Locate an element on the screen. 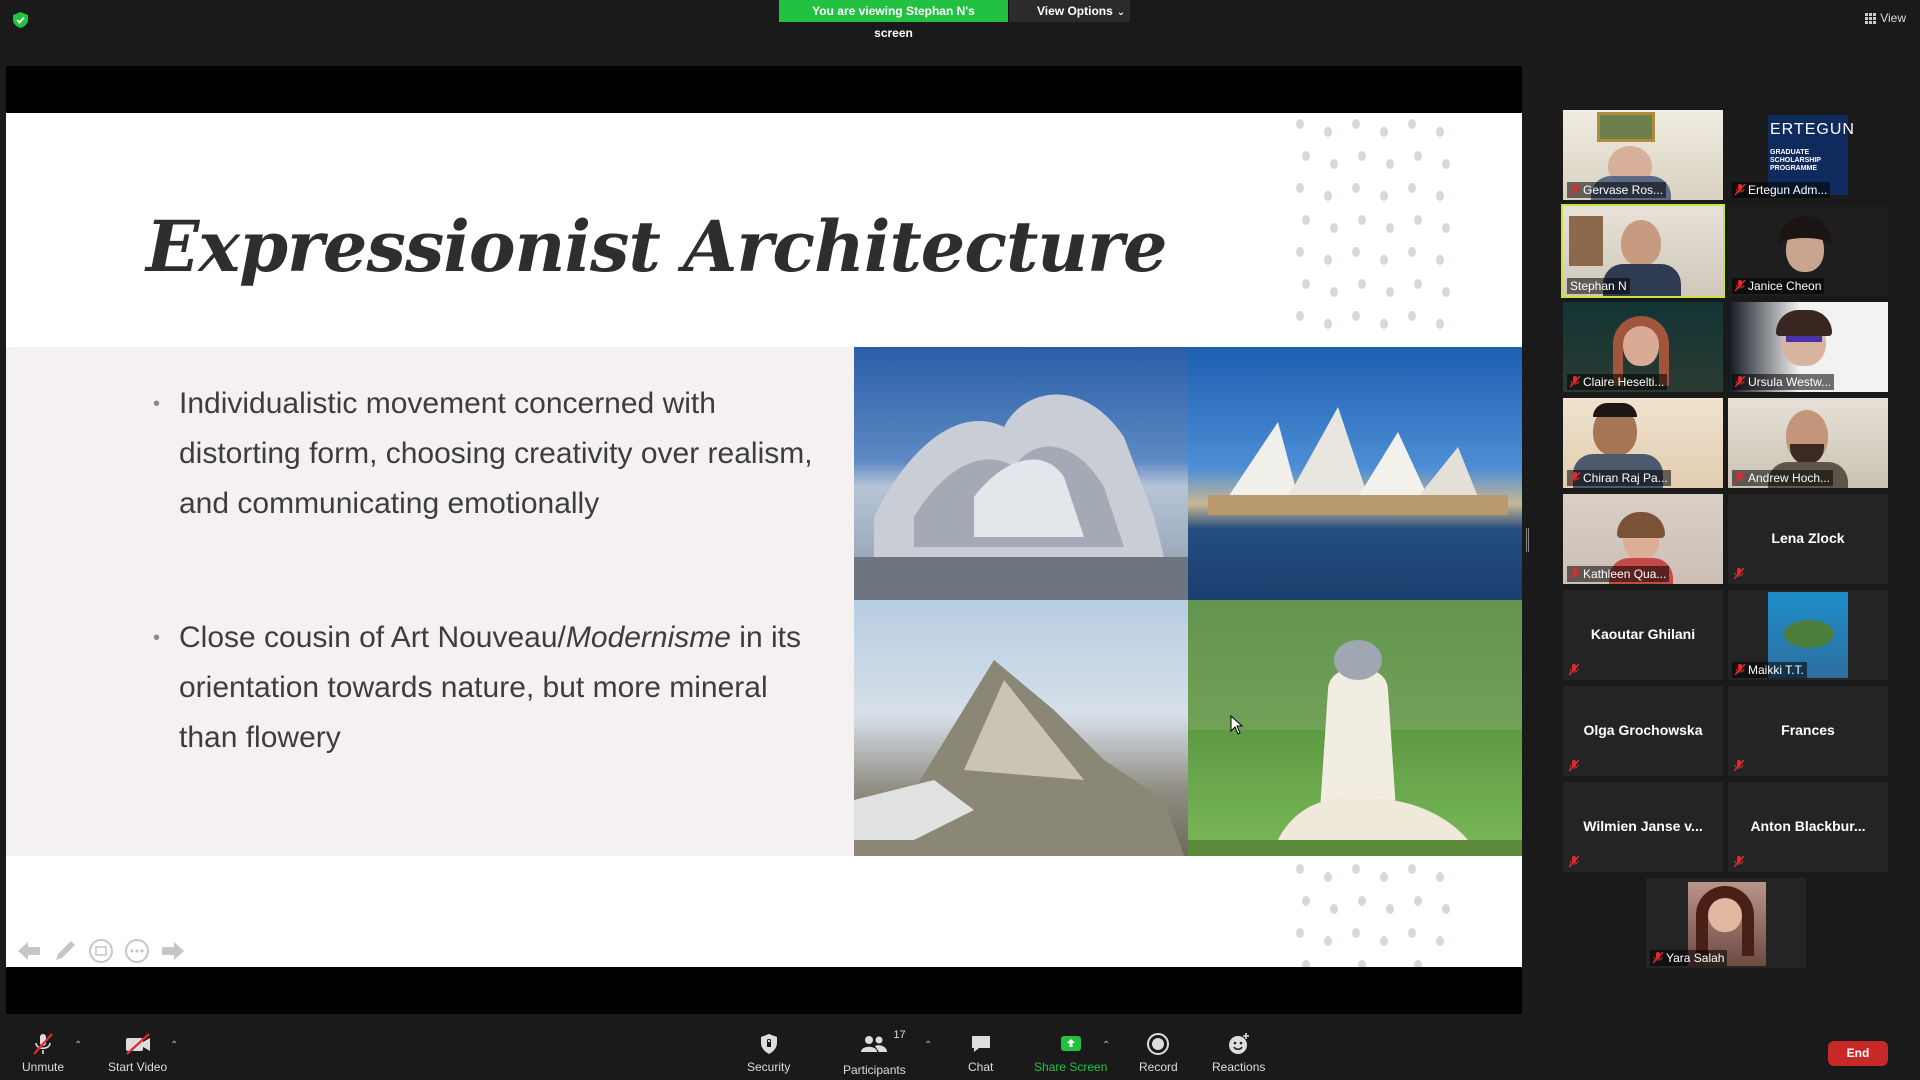  pen-icon is located at coordinates (65, 951).